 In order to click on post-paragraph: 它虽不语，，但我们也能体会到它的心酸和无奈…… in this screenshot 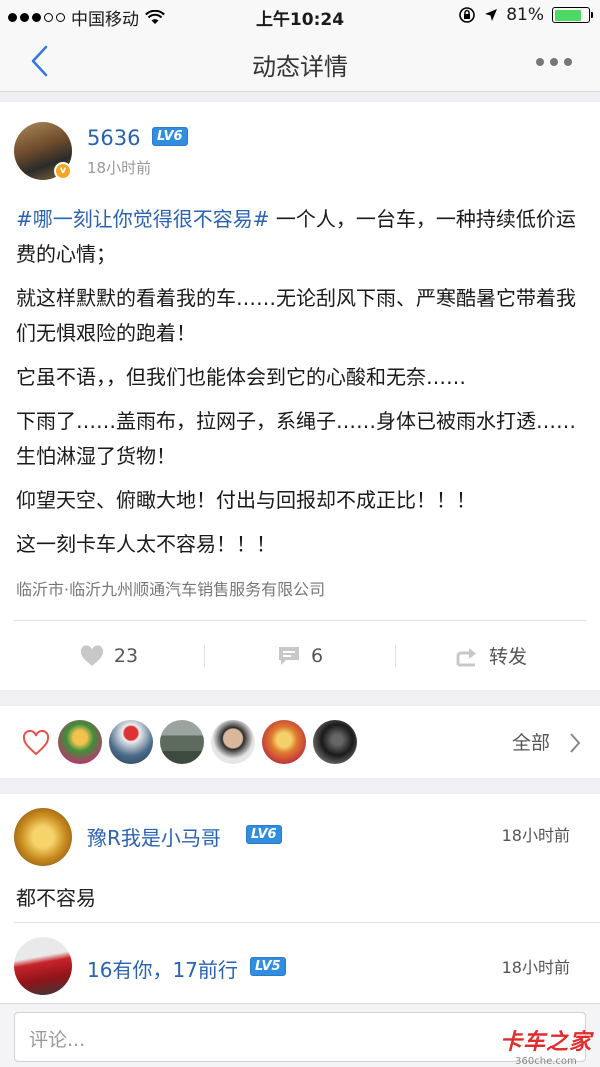, I will do `click(241, 377)`.